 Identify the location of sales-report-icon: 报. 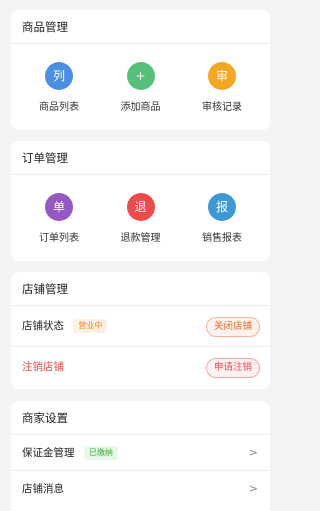
(222, 207).